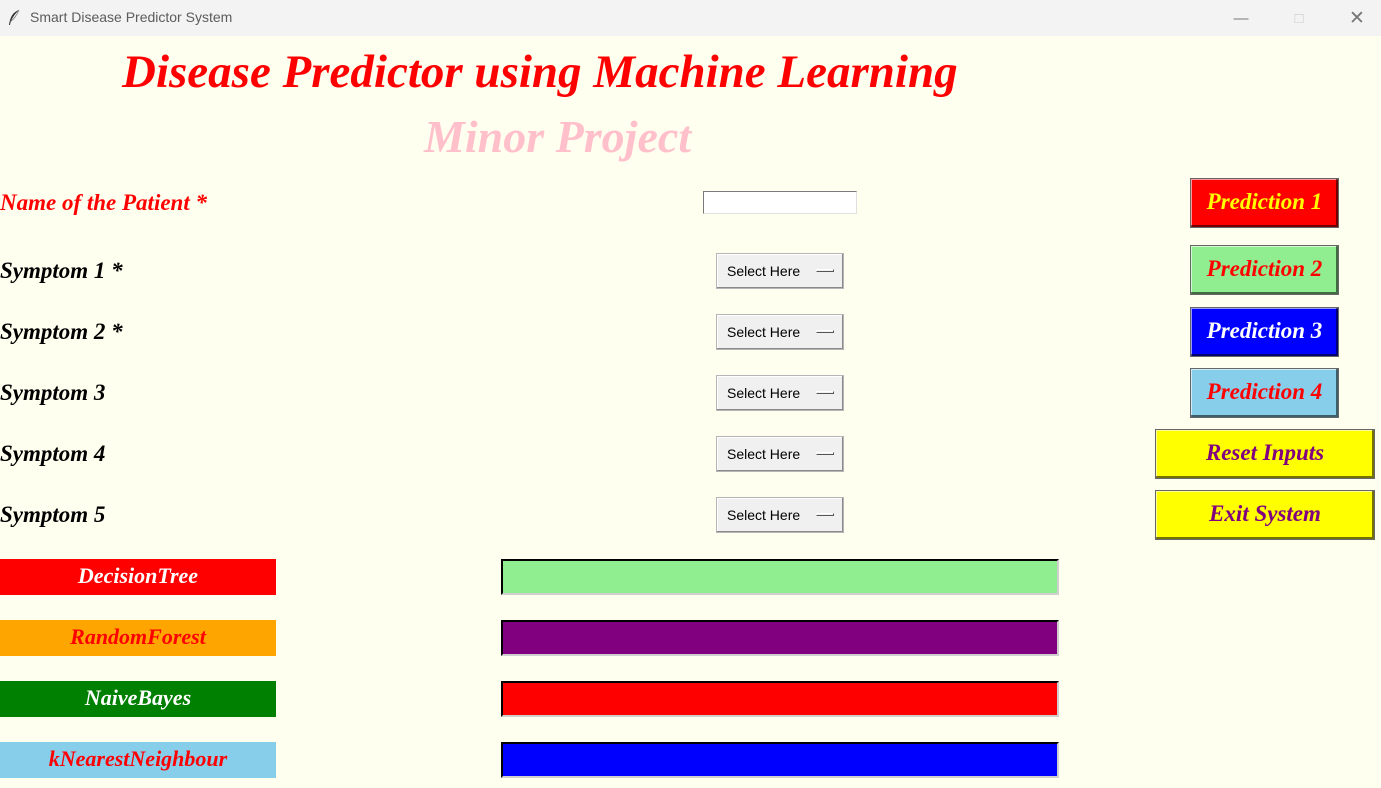  Describe the element at coordinates (690, 18) in the screenshot. I see `window-titlebar: Smart Disease Predictor System — □ ✕` at that location.